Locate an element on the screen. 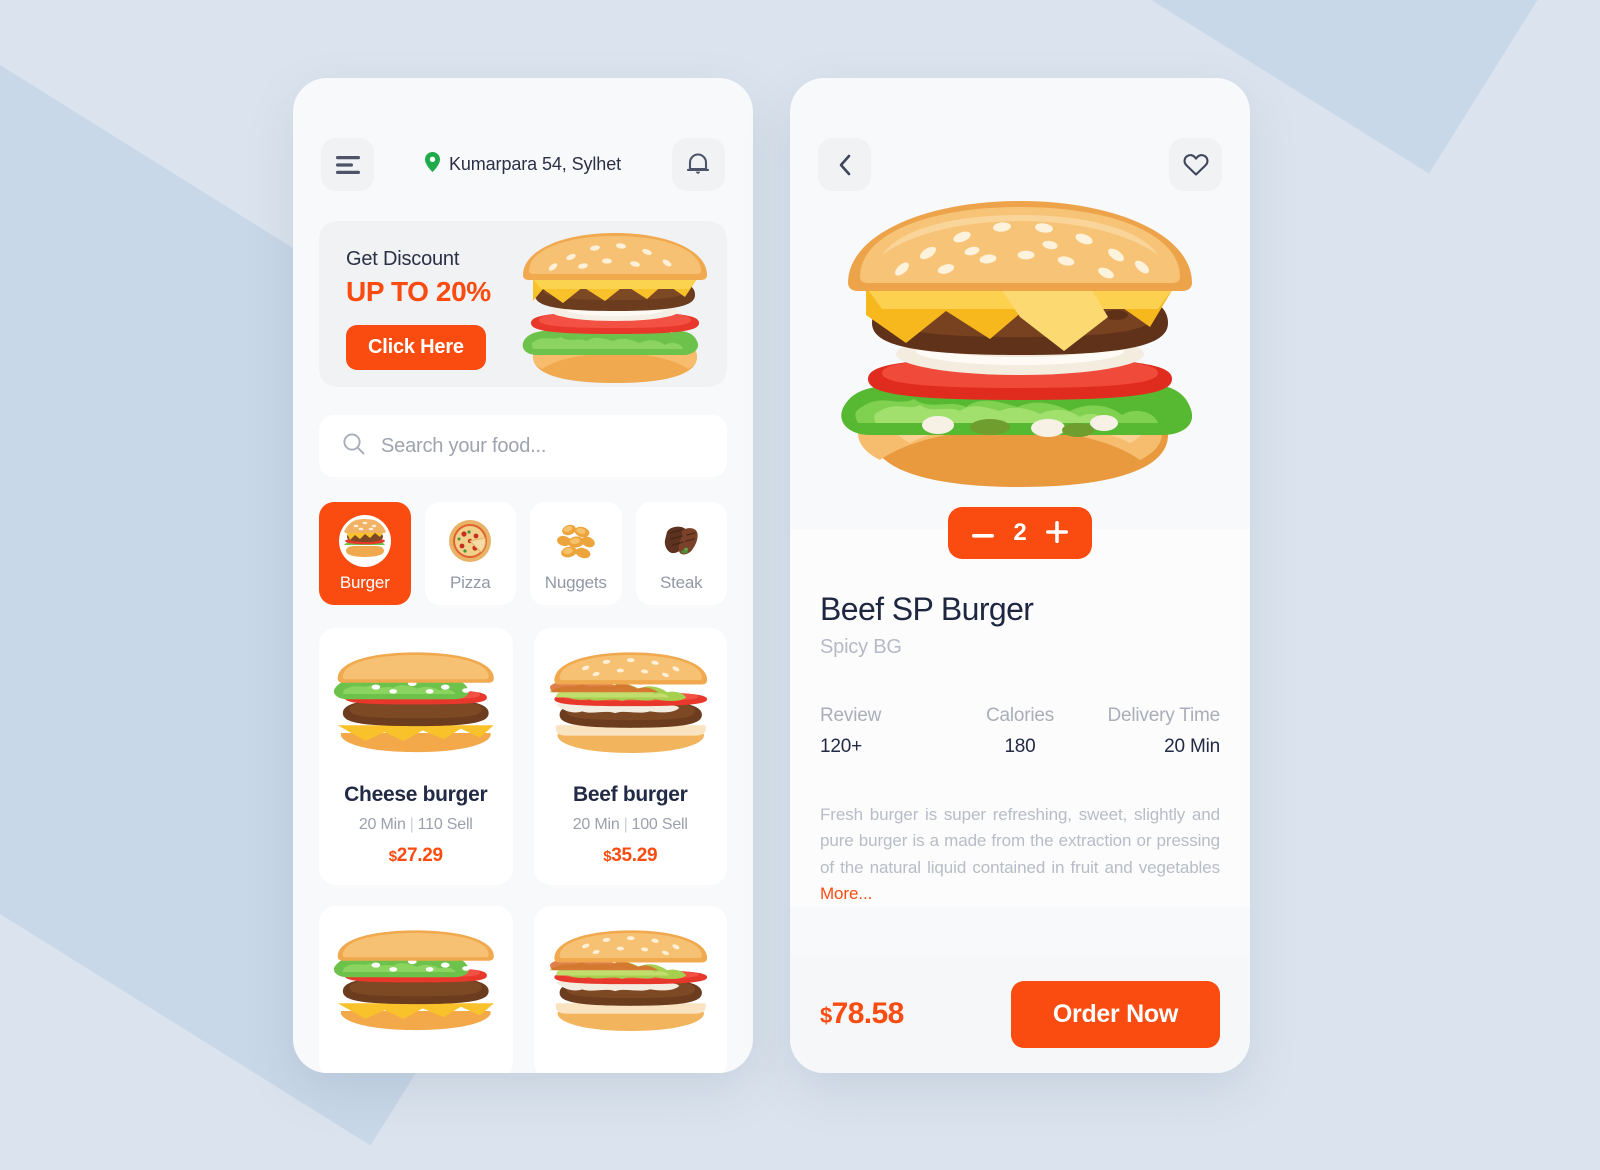  product-price: $35.29 is located at coordinates (631, 856).